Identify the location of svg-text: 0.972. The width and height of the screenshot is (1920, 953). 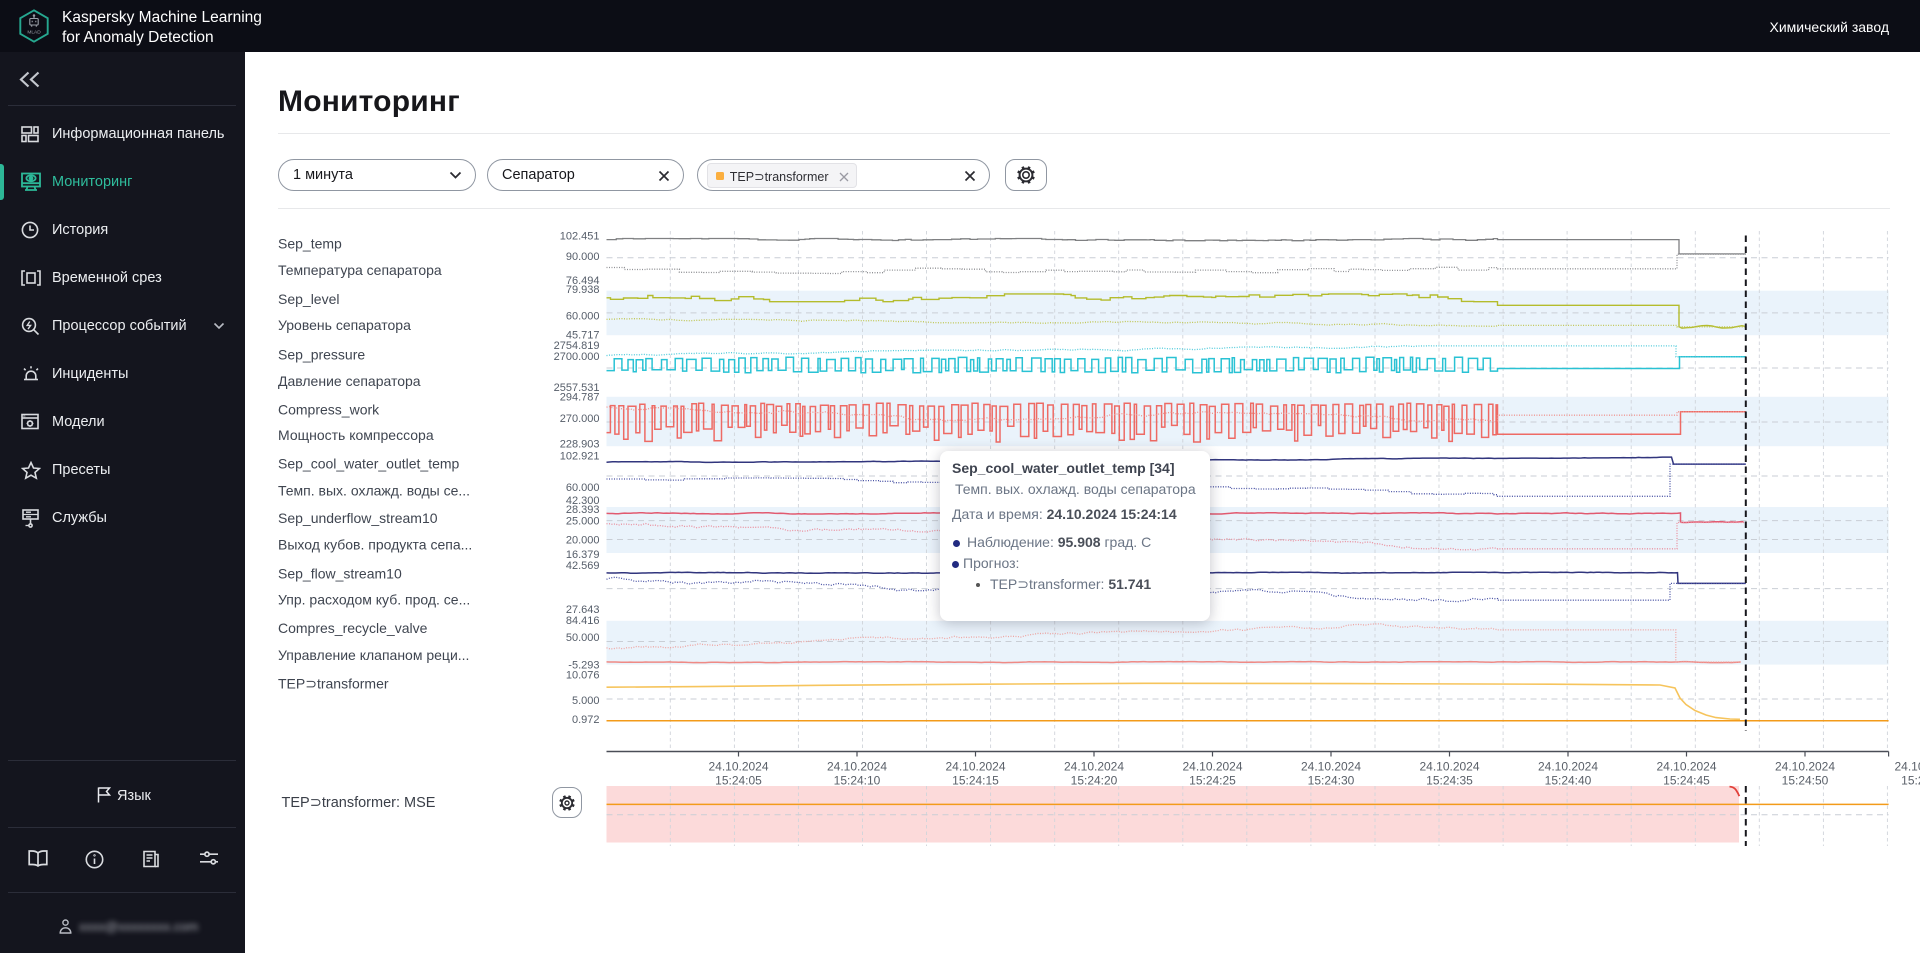
(586, 720).